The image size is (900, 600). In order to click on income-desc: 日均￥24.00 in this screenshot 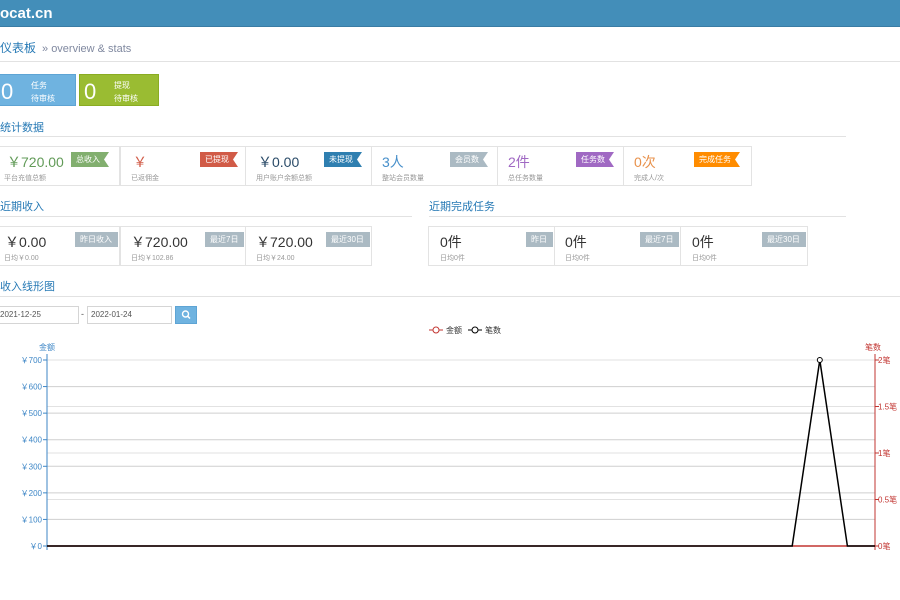, I will do `click(275, 258)`.